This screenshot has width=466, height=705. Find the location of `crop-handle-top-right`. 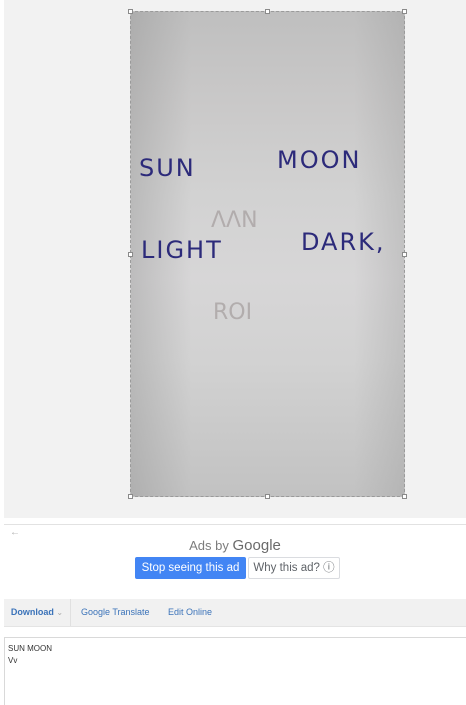

crop-handle-top-right is located at coordinates (404, 11).